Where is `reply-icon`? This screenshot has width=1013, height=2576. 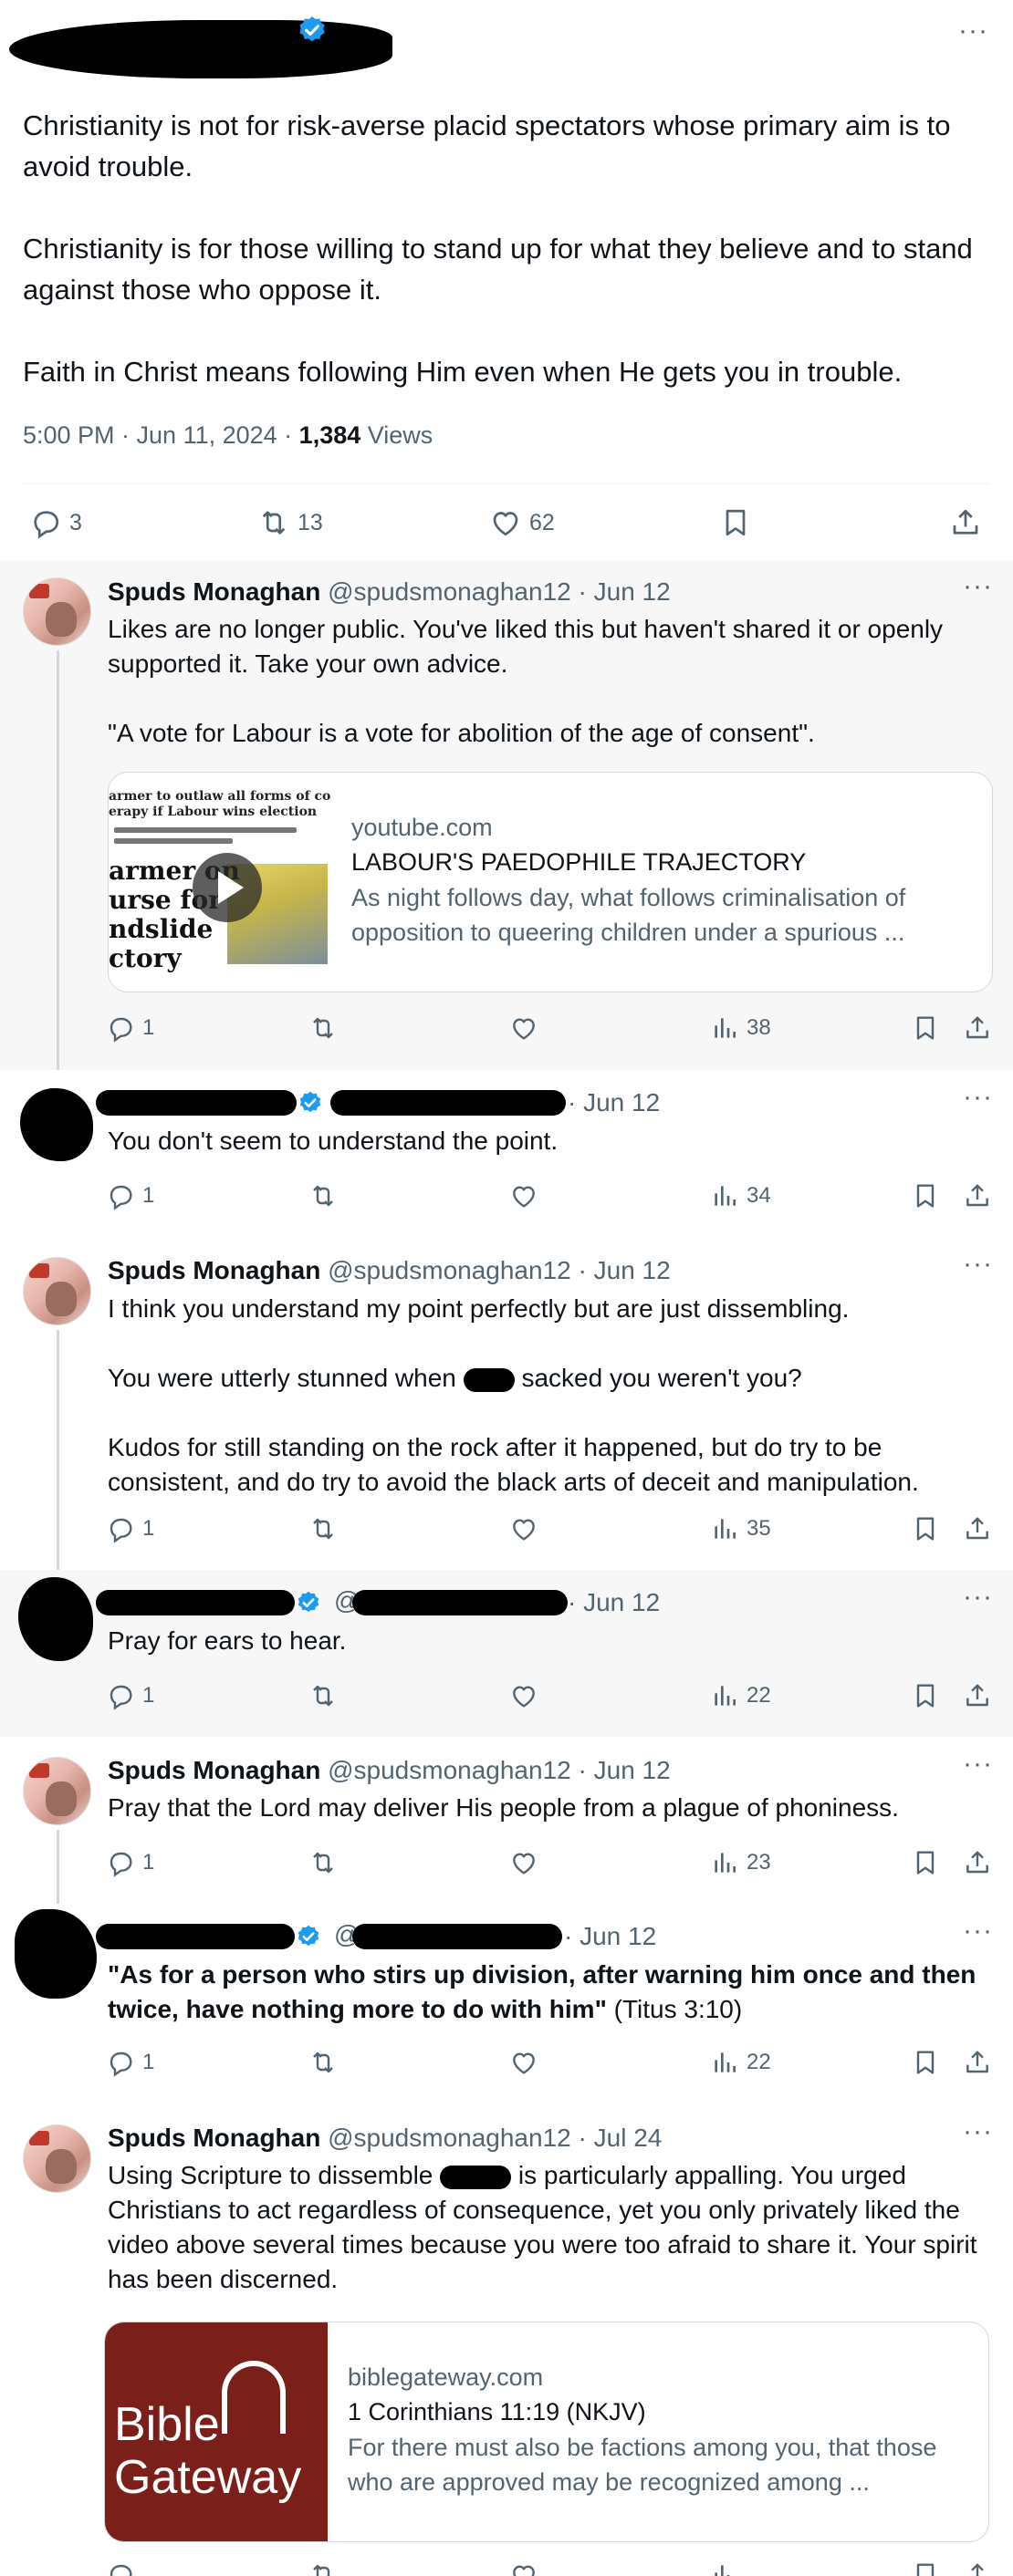
reply-icon is located at coordinates (121, 1195).